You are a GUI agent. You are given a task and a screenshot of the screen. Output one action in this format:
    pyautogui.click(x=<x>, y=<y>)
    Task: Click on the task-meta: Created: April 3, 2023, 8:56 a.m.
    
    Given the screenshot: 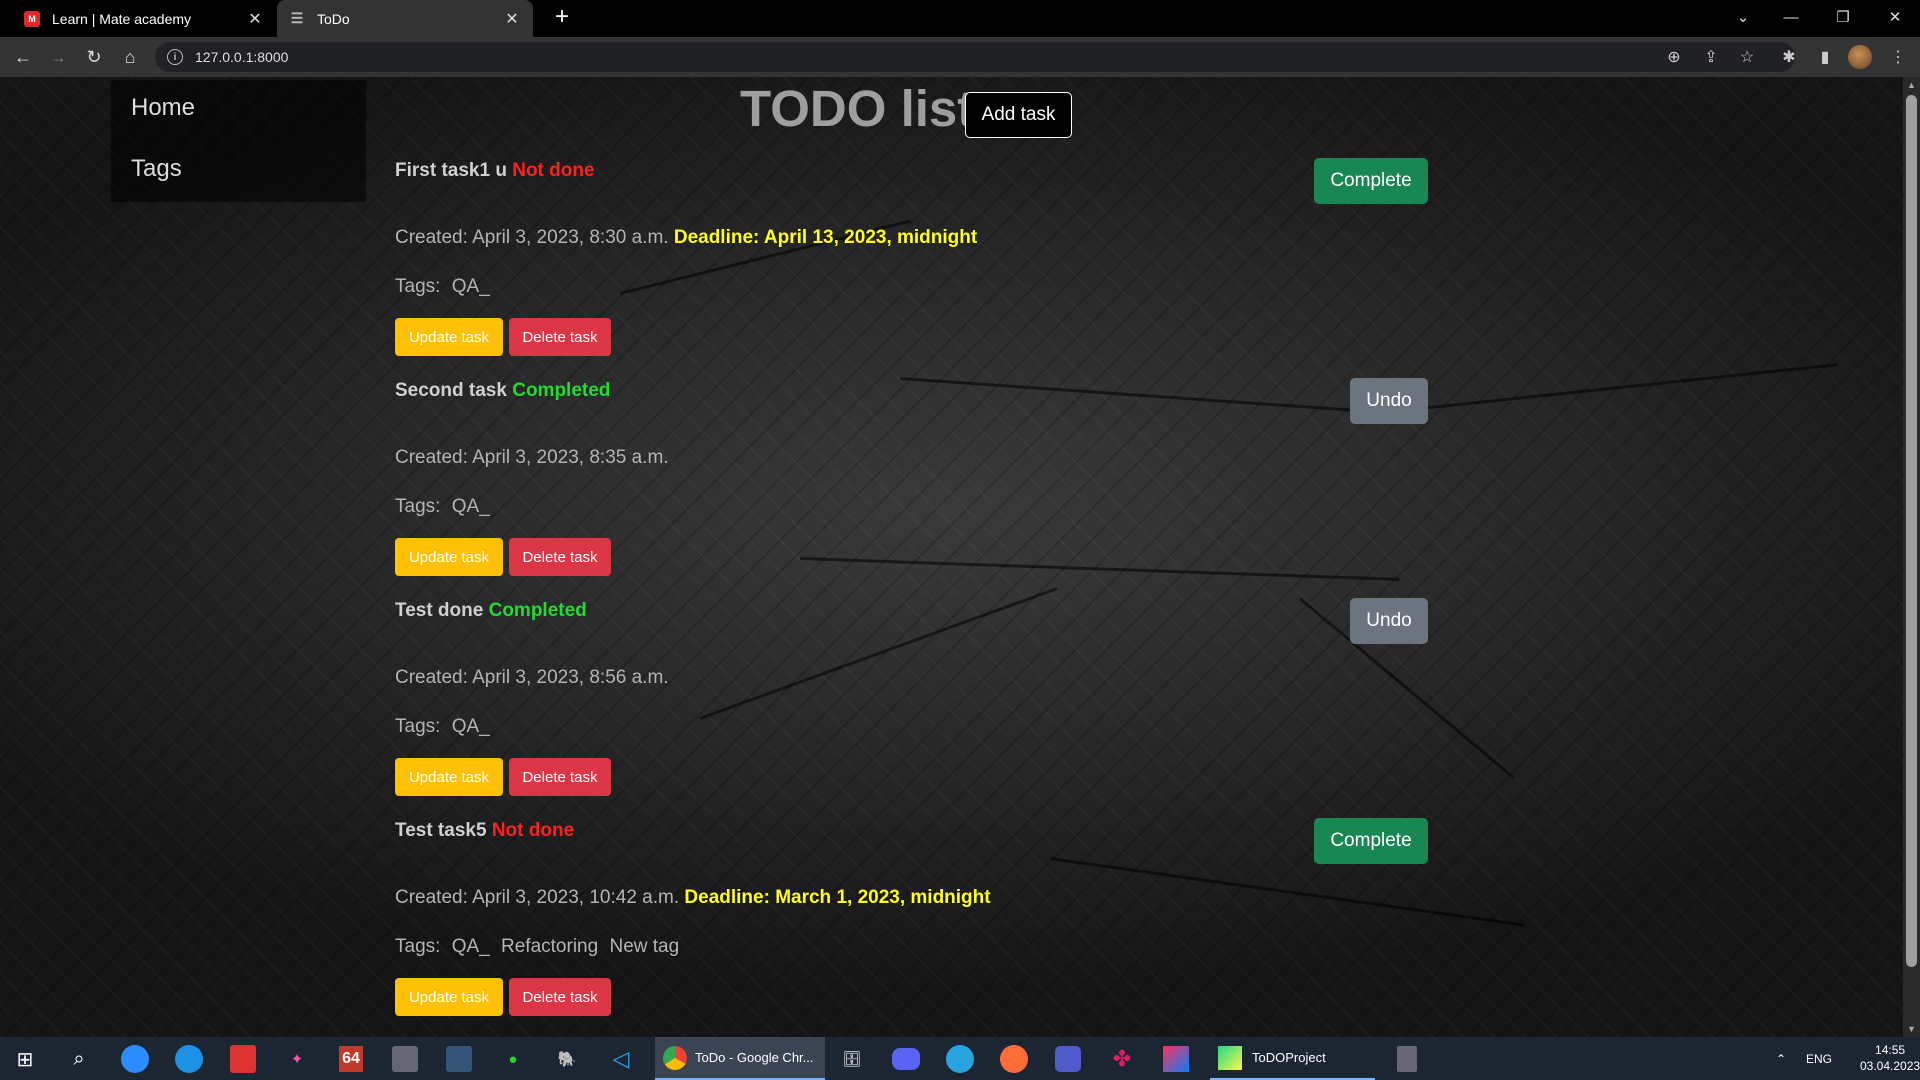 What is the action you would take?
    pyautogui.click(x=532, y=678)
    